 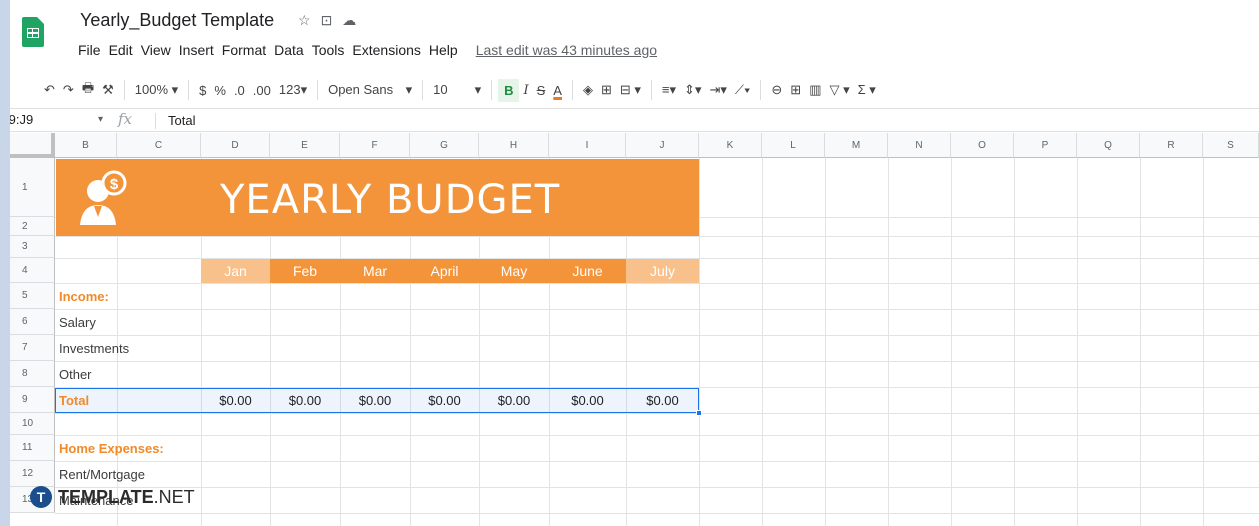 What do you see at coordinates (375, 400) in the screenshot?
I see `total-mar: $0.00` at bounding box center [375, 400].